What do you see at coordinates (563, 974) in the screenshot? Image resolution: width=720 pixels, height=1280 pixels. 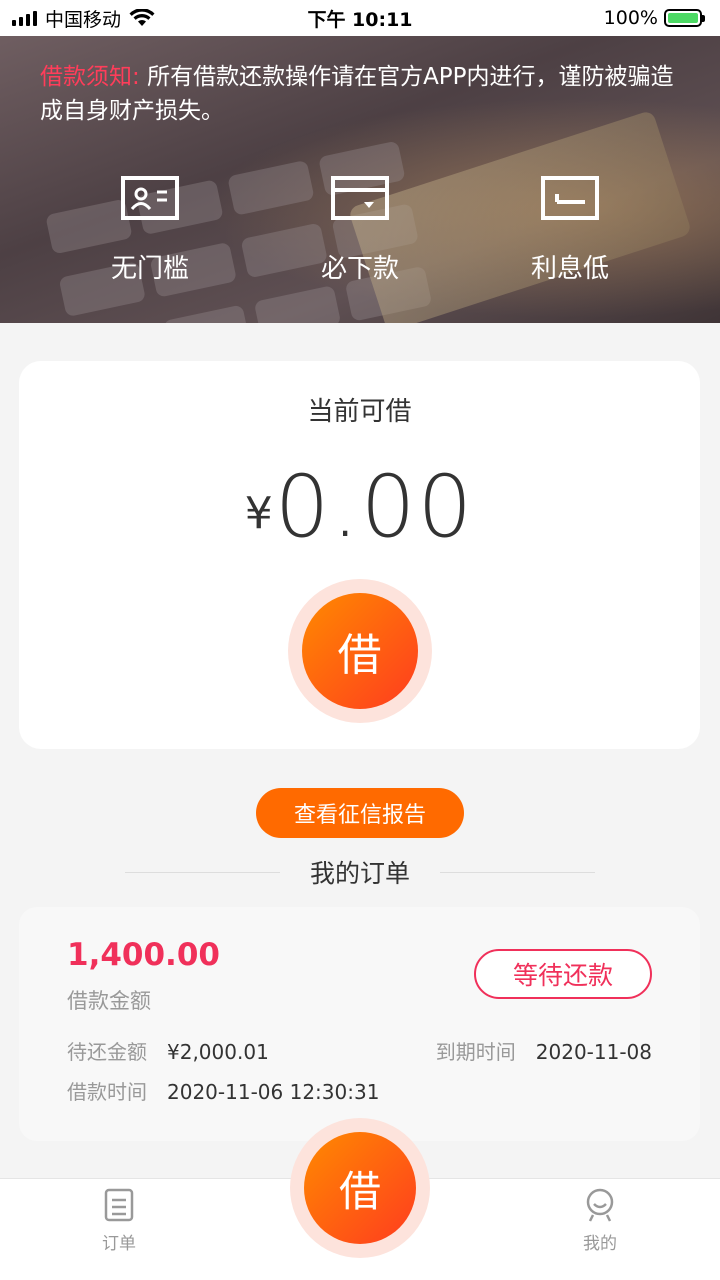 I see `order-status-badge: 等待还款` at bounding box center [563, 974].